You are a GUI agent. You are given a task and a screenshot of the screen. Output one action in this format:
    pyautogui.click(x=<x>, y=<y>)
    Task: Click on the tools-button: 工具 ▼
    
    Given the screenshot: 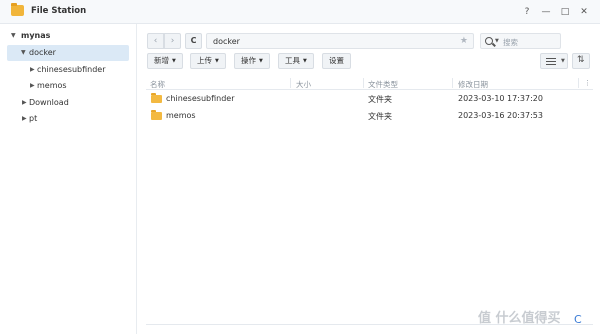 What is the action you would take?
    pyautogui.click(x=296, y=61)
    